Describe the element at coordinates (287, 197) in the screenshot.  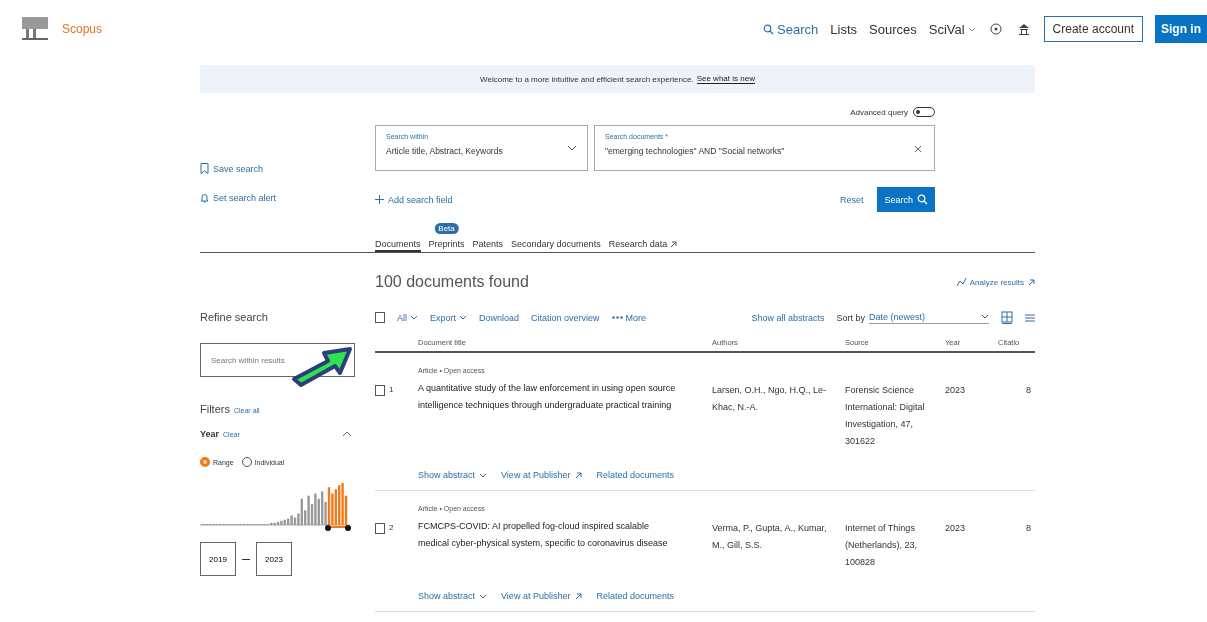
I see `side-action-link: Set search alert` at that location.